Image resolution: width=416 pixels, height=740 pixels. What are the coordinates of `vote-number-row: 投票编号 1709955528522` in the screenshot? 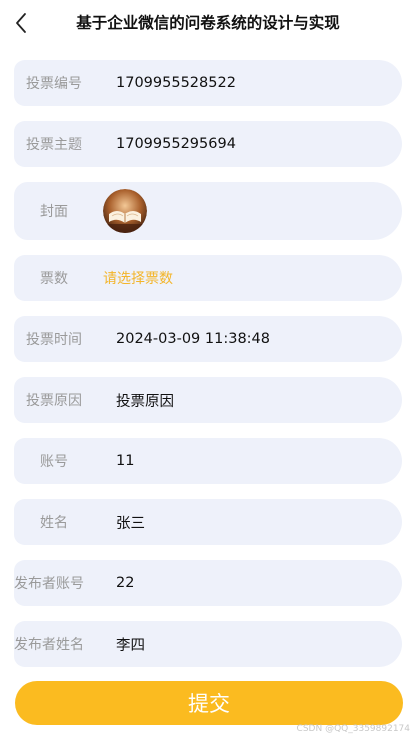 It's located at (208, 83).